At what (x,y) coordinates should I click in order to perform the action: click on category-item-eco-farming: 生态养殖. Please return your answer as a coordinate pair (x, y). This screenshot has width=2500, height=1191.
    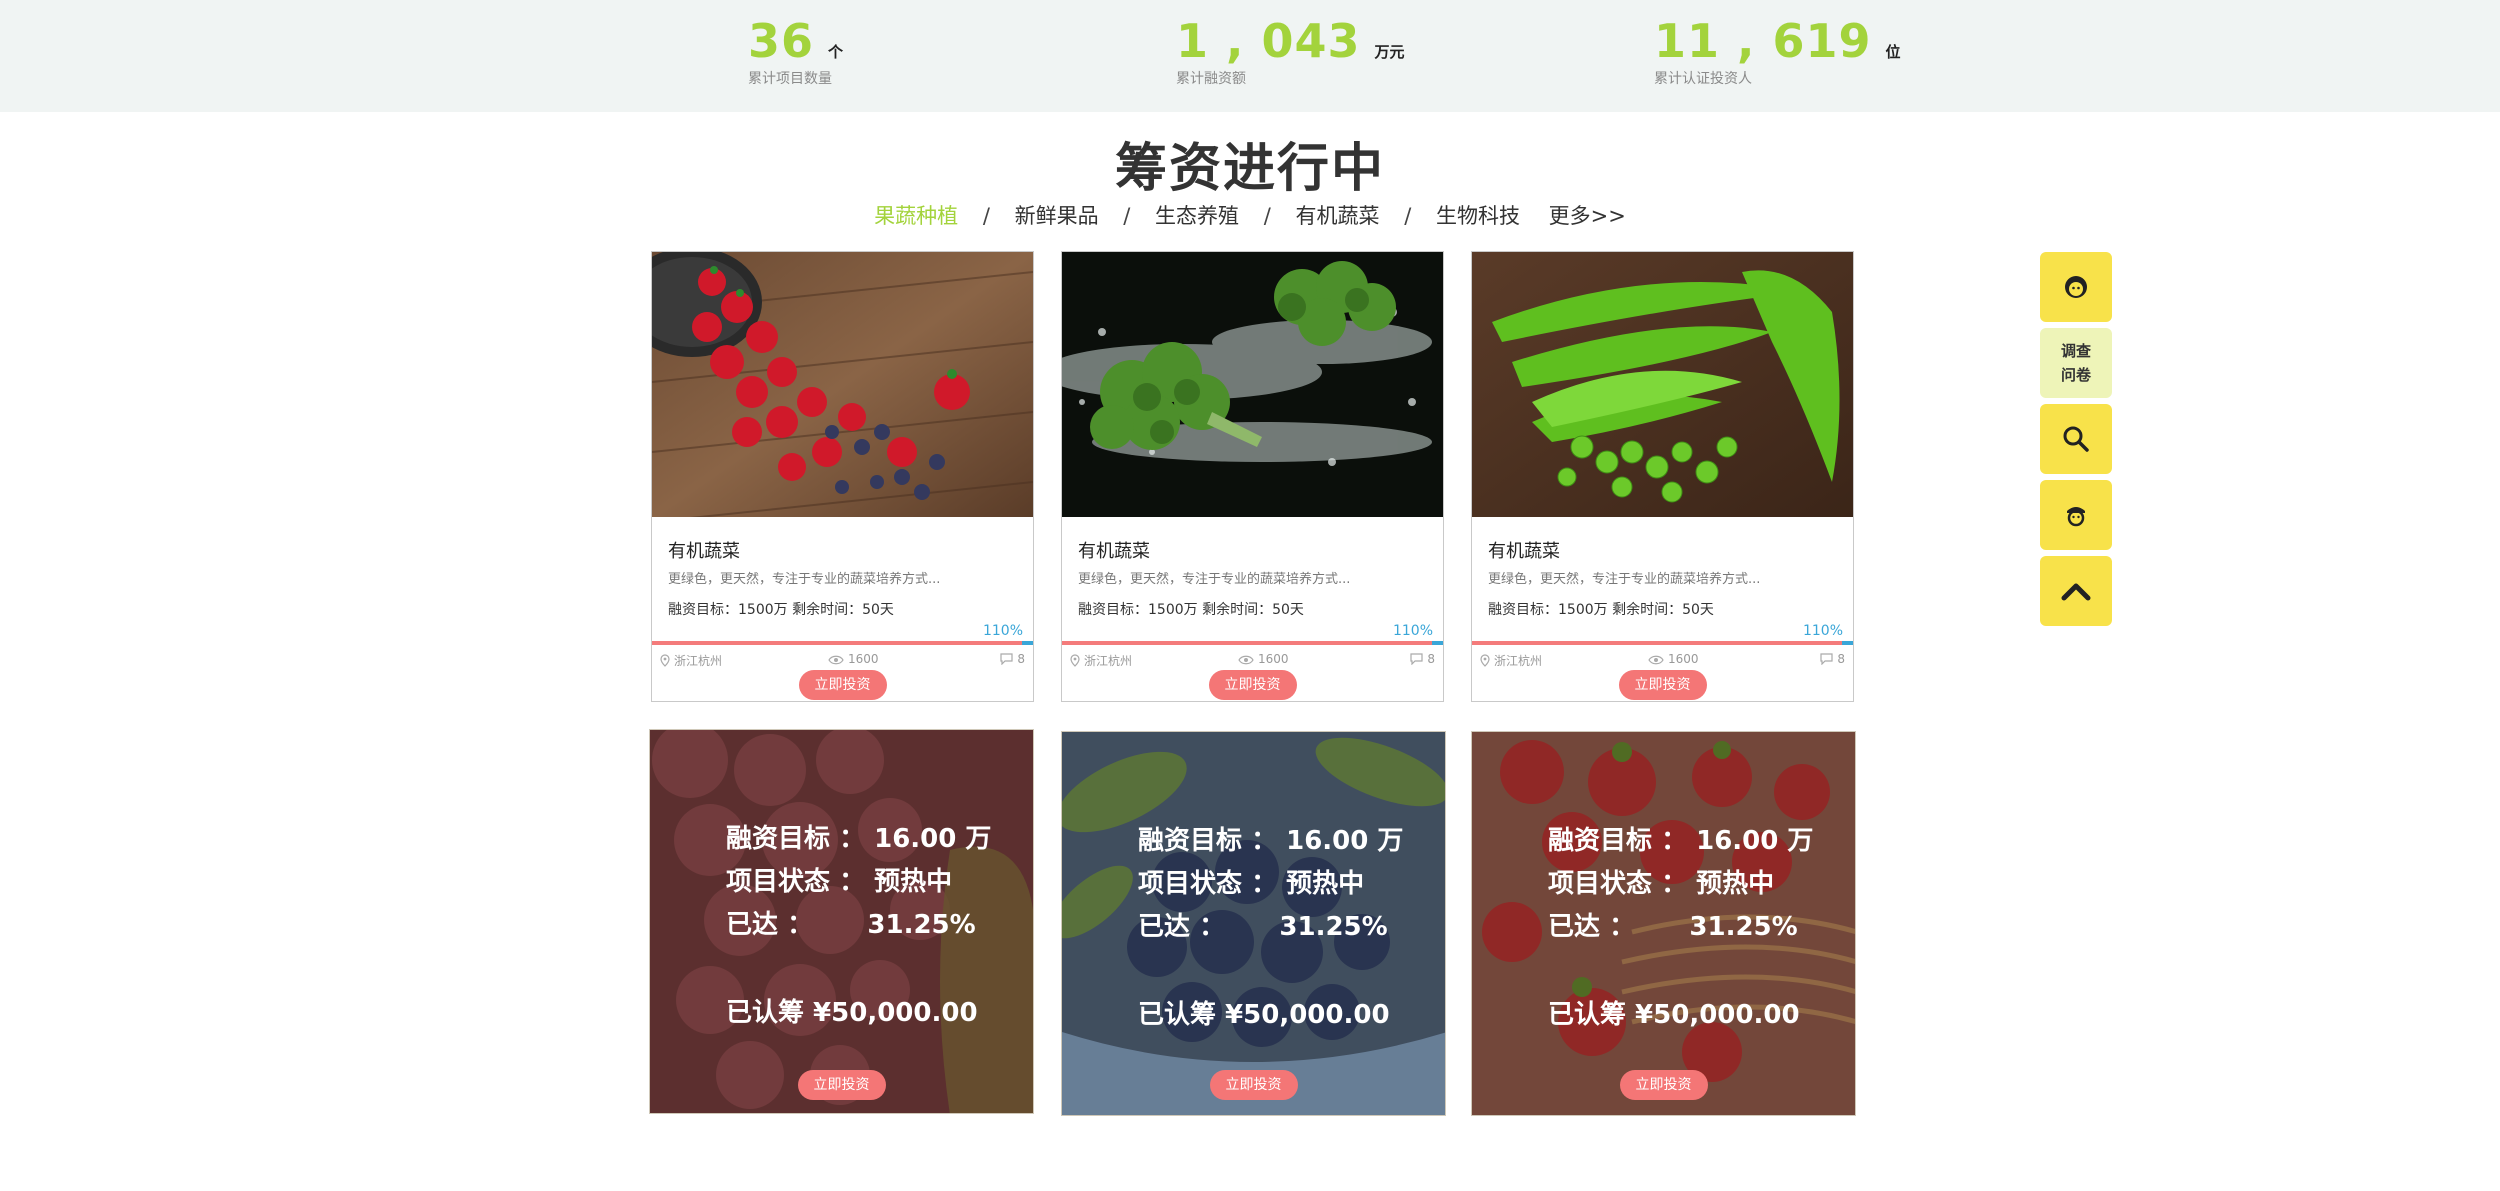
    Looking at the image, I should click on (1197, 215).